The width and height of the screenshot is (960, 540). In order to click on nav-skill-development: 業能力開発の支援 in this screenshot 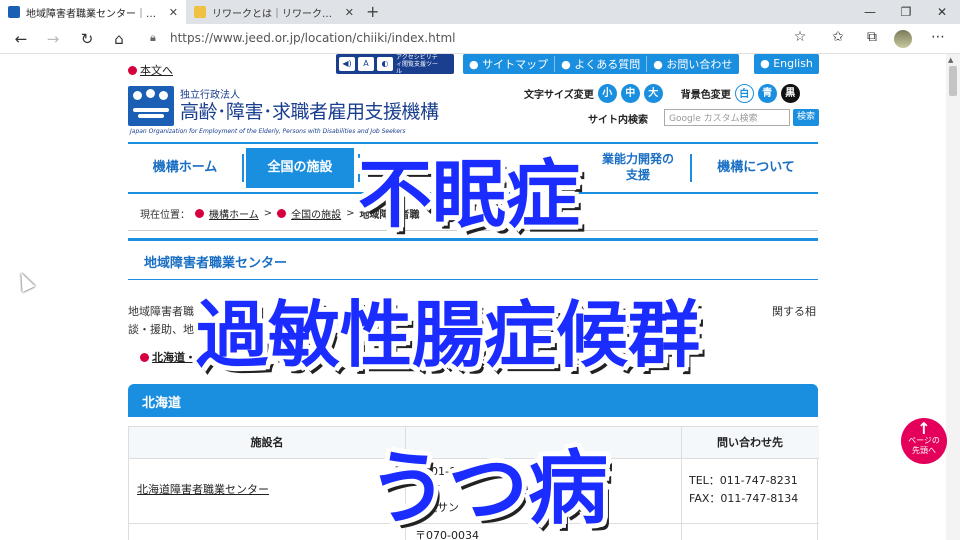, I will do `click(638, 168)`.